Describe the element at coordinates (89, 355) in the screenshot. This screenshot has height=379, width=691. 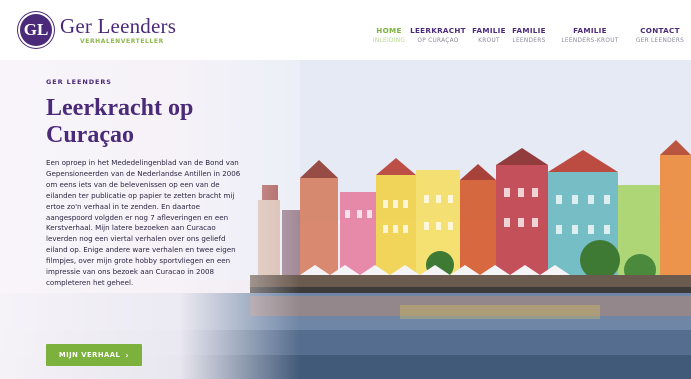
I see `cta-label: MIJN VERHAAL` at that location.